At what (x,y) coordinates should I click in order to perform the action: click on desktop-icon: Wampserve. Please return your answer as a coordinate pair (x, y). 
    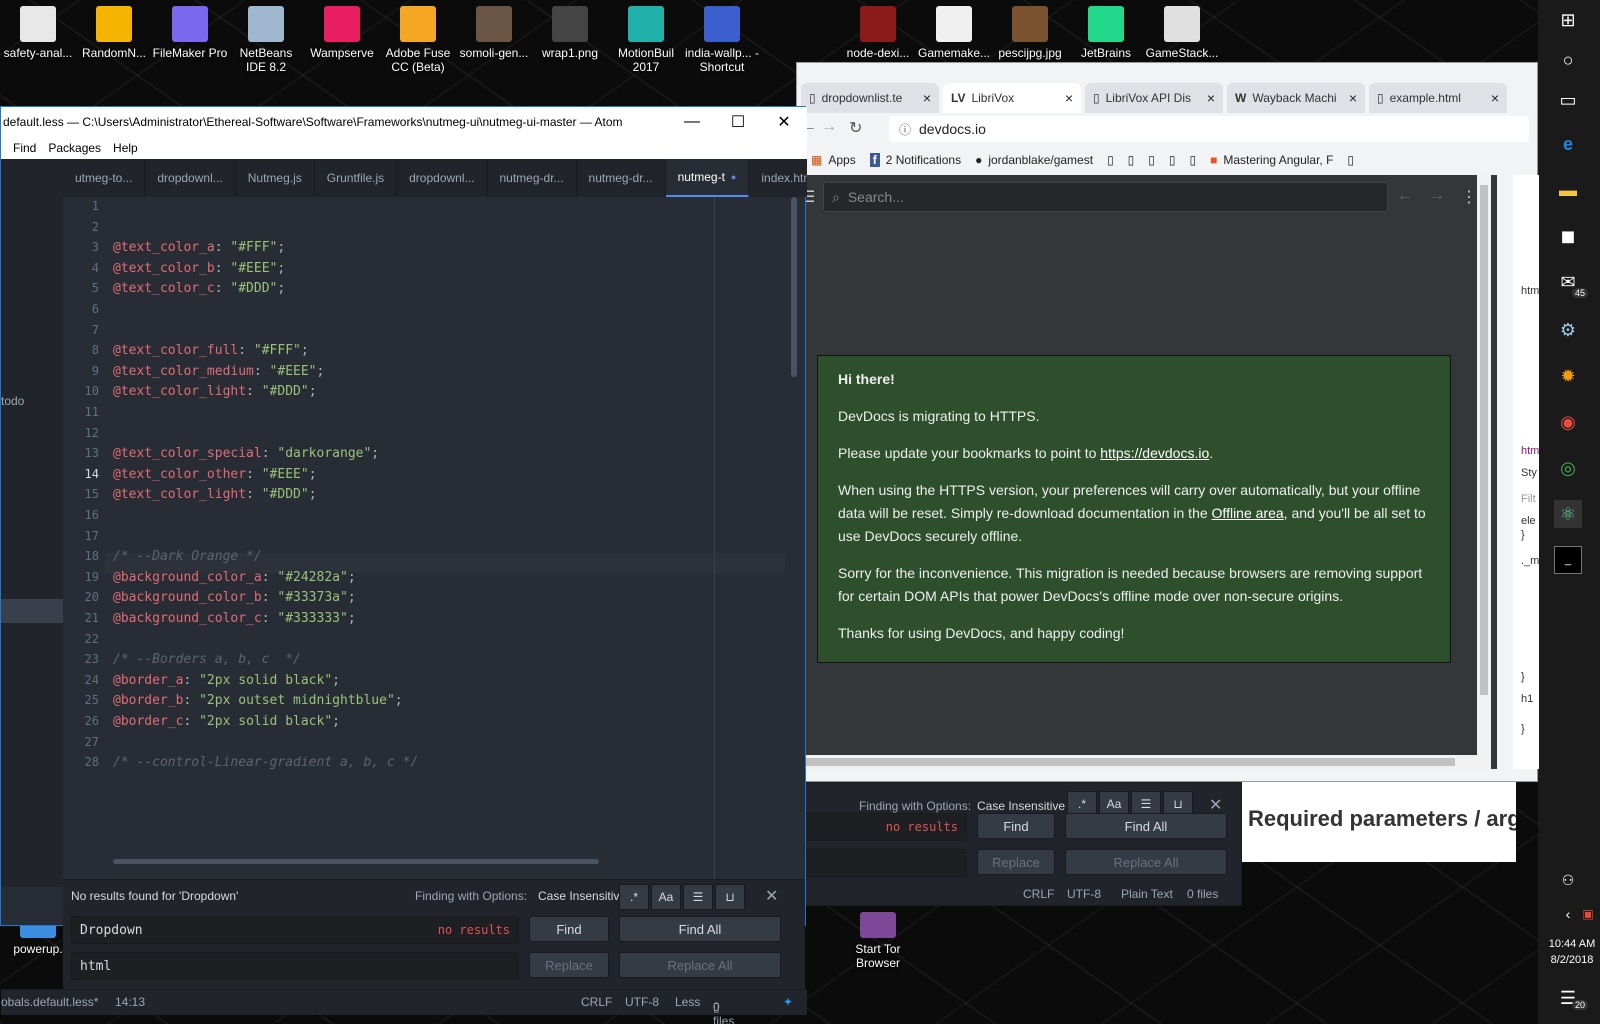
    Looking at the image, I should click on (342, 33).